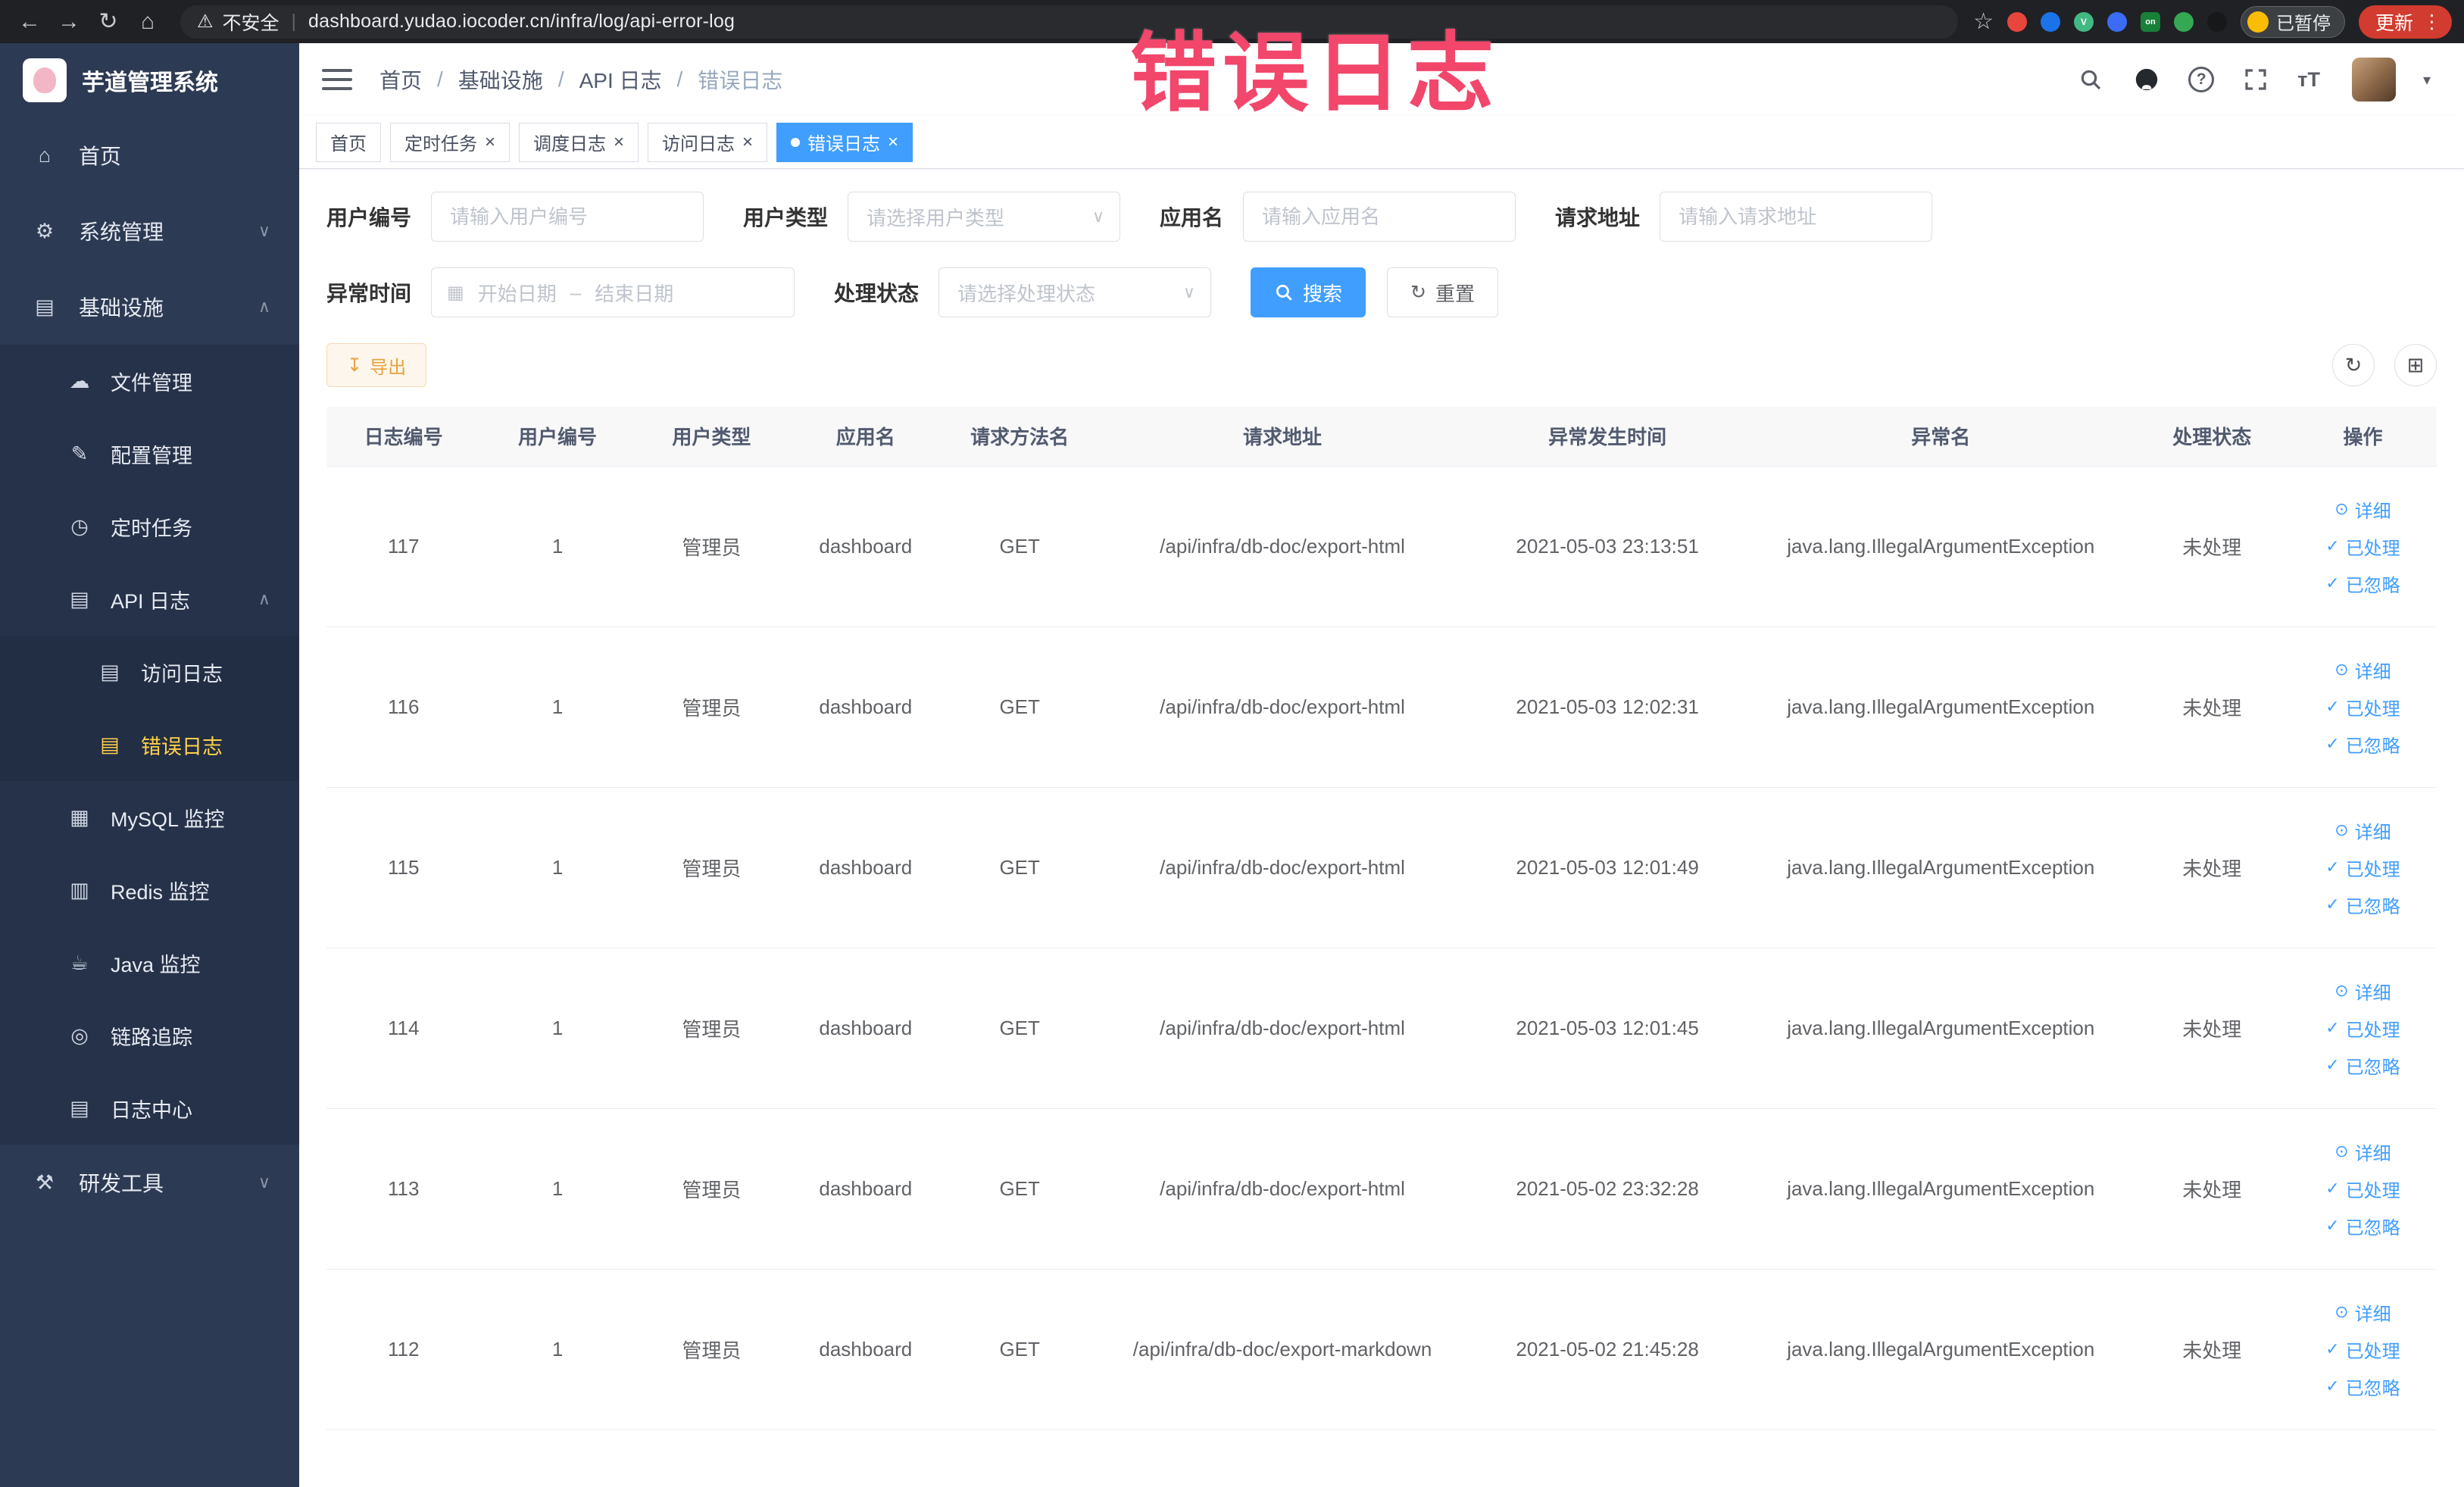 This screenshot has width=2464, height=1487. Describe the element at coordinates (2353, 365) in the screenshot. I see `refresh-table-button: ↻` at that location.